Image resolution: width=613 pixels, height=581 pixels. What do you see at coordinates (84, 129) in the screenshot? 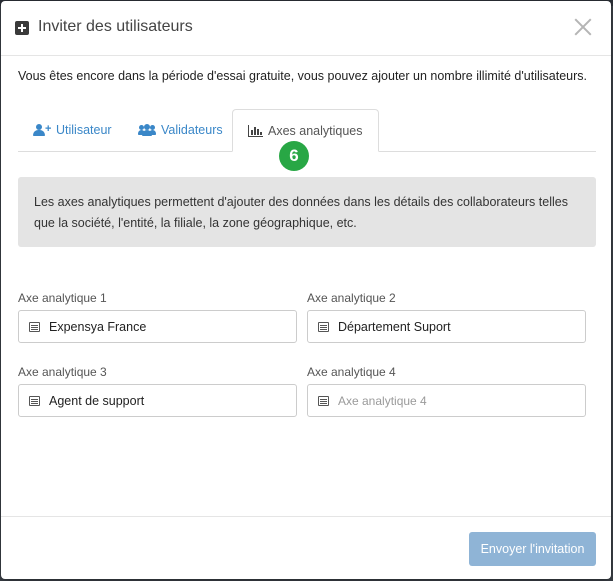
I see `tab-label: Utilisateur` at bounding box center [84, 129].